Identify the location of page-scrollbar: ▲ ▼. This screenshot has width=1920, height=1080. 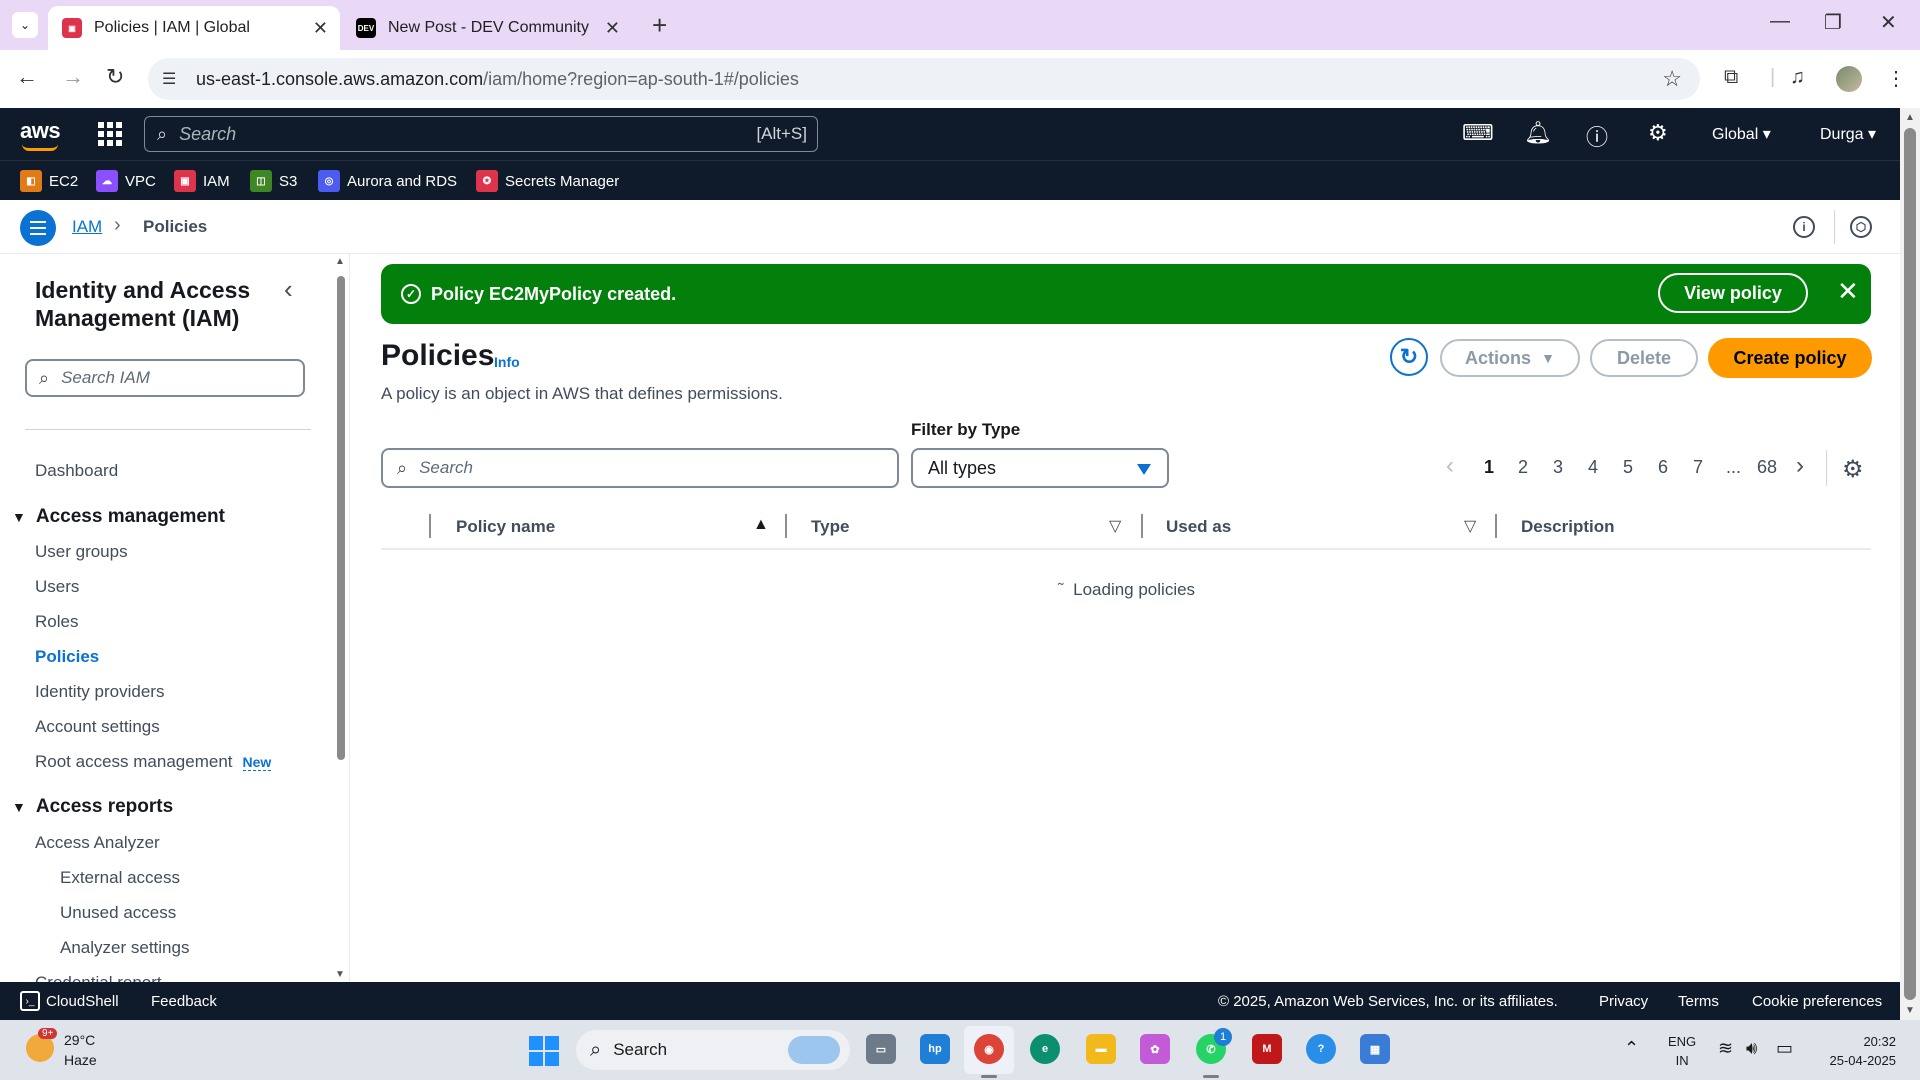
(1910, 564).